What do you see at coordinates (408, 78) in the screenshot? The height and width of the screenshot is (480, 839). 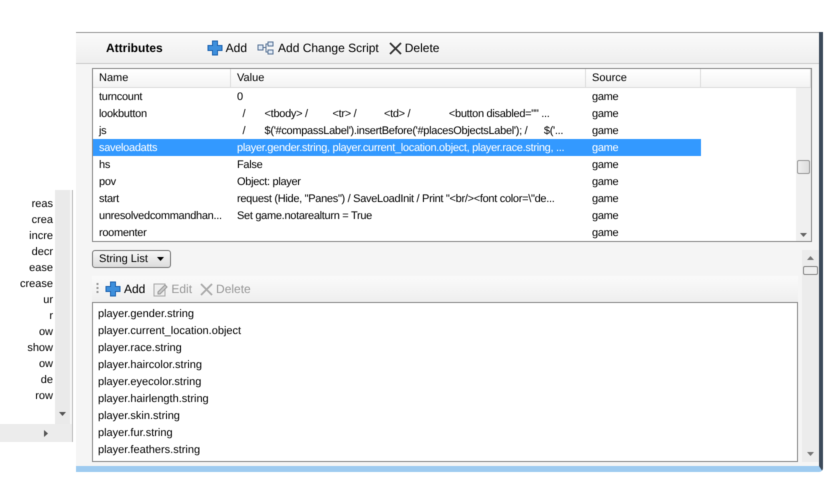 I see `column-header: Value` at bounding box center [408, 78].